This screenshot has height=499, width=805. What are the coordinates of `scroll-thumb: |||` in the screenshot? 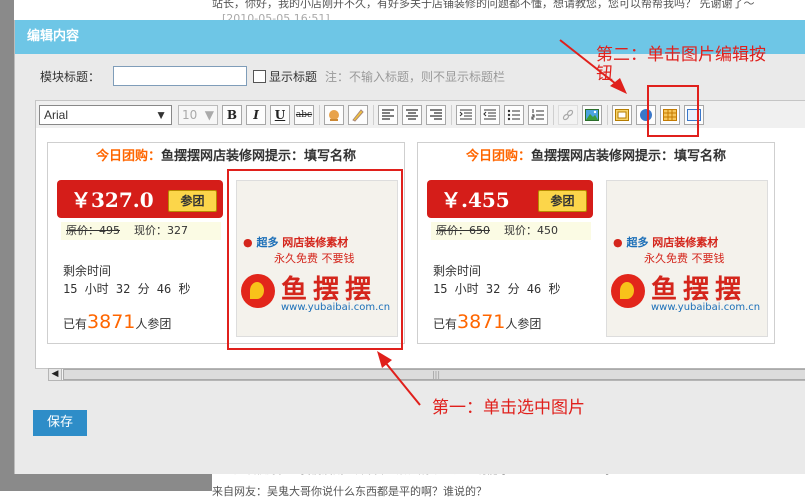 It's located at (434, 374).